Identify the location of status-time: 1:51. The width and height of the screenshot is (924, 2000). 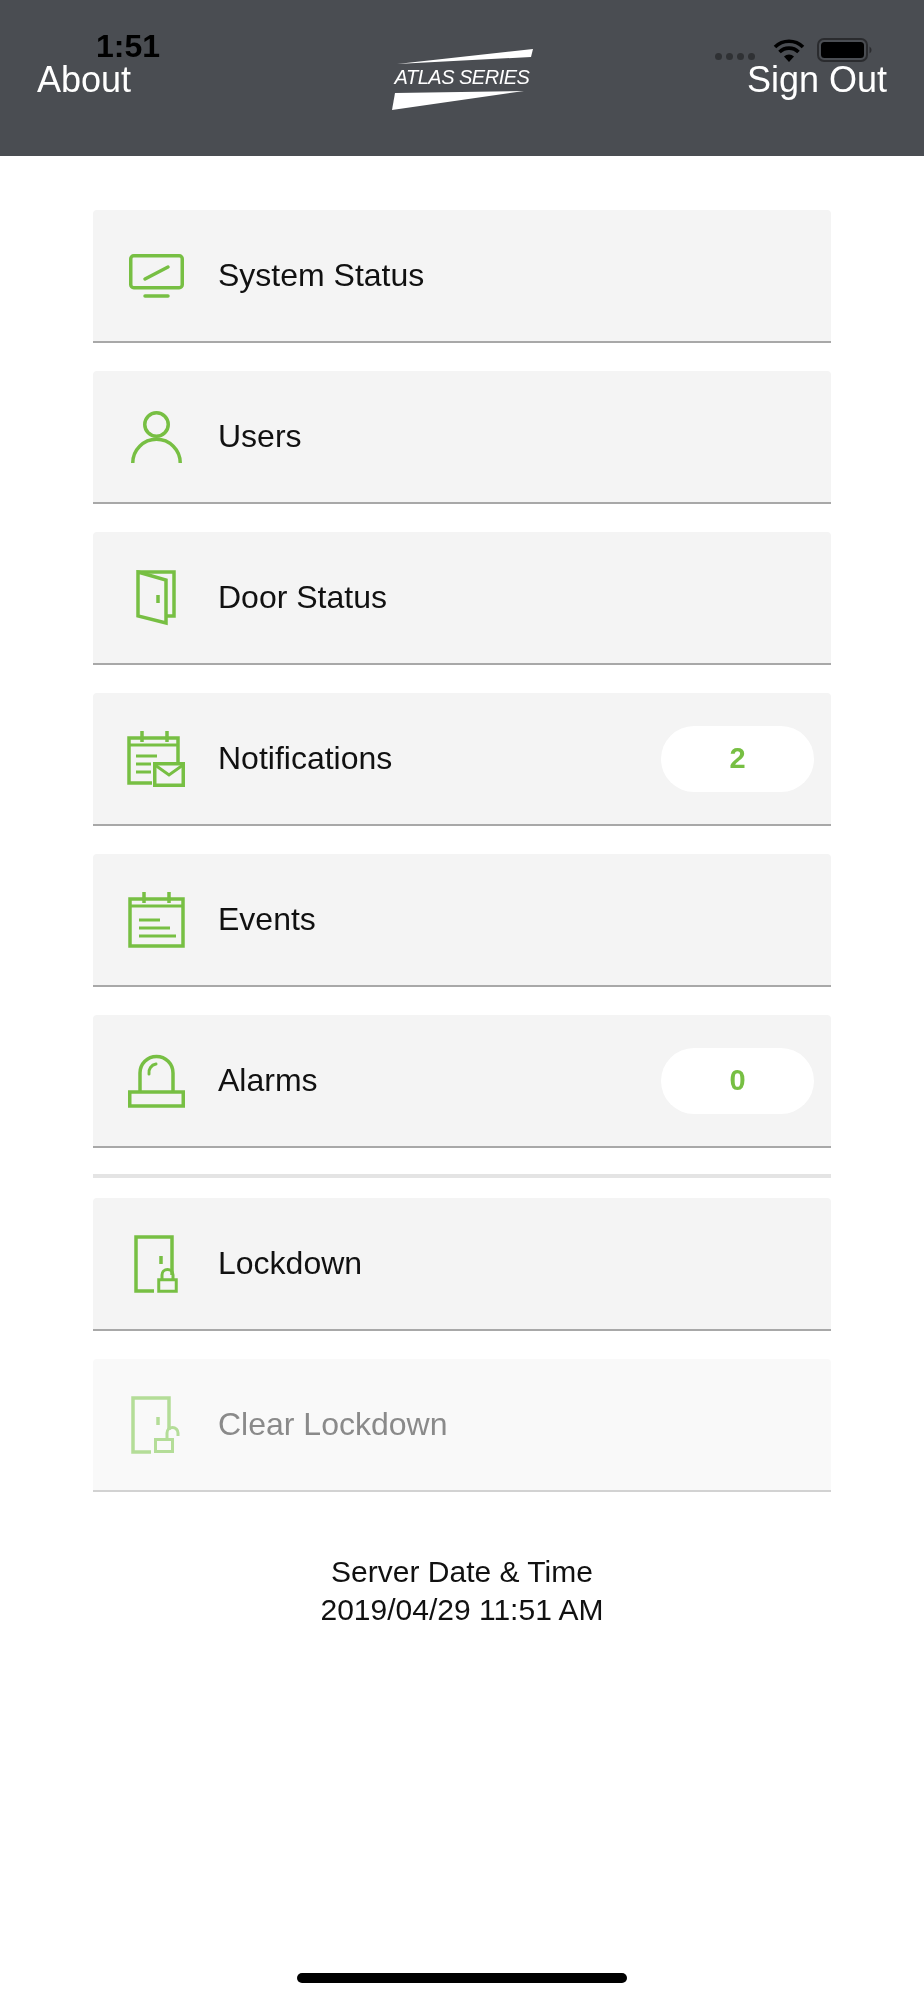
(128, 46).